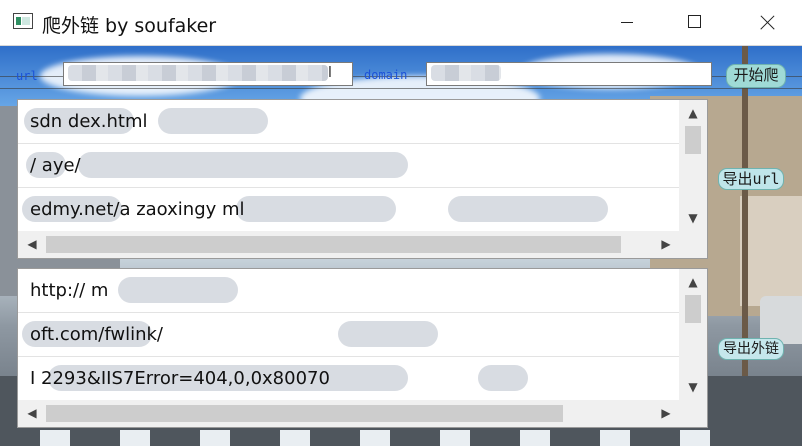 This screenshot has height=446, width=802. I want to click on list-item-text: / aye/, so click(55, 165).